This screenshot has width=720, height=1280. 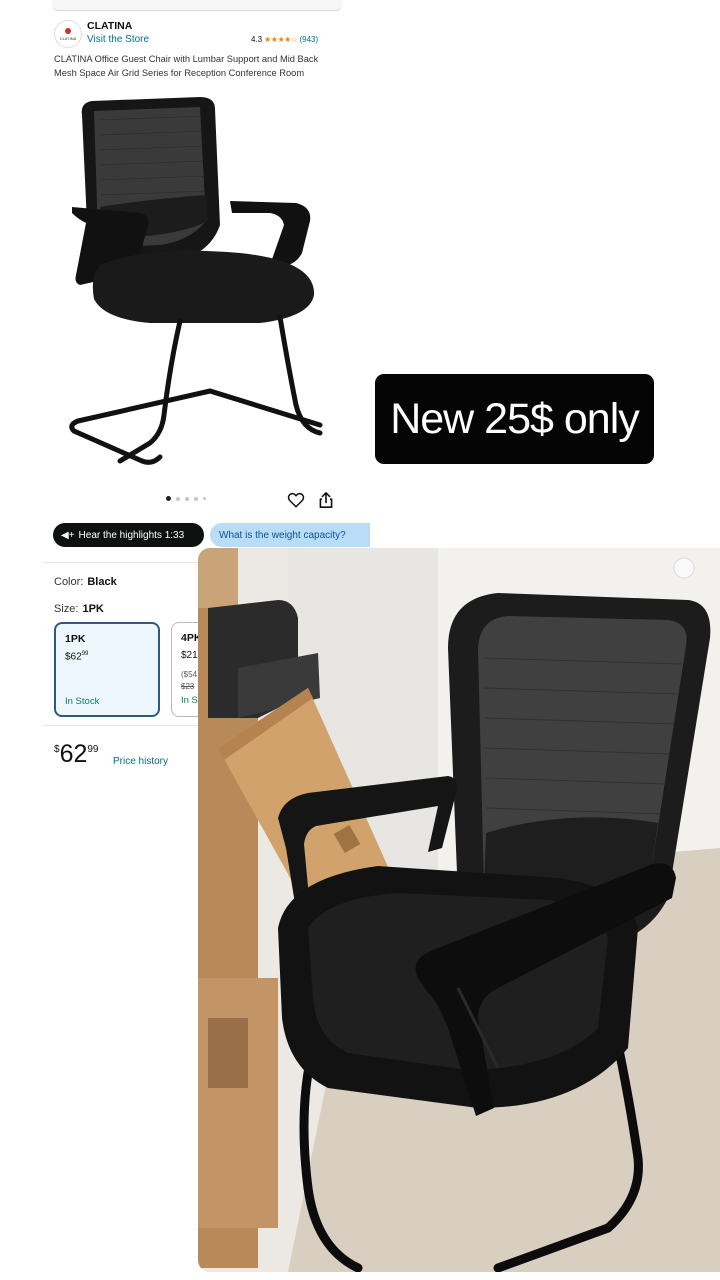 I want to click on option-list-price: $23, so click(x=188, y=686).